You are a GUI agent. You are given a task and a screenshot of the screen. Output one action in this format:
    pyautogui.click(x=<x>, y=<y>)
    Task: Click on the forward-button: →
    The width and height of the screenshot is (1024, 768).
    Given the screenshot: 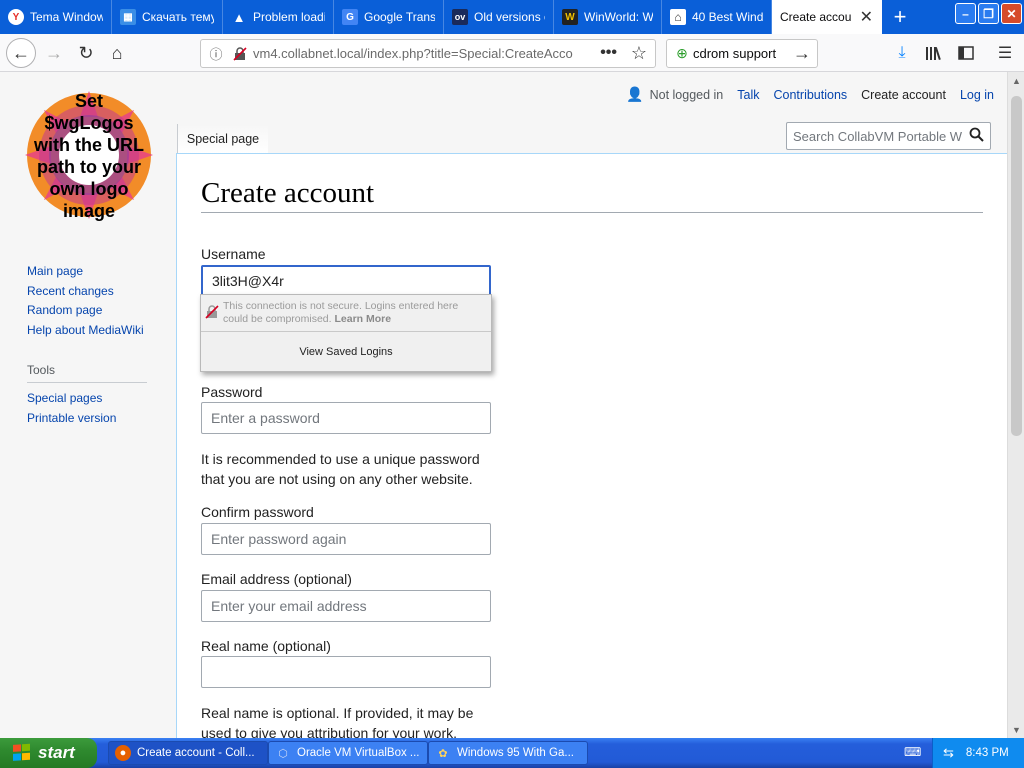 What is the action you would take?
    pyautogui.click(x=54, y=53)
    